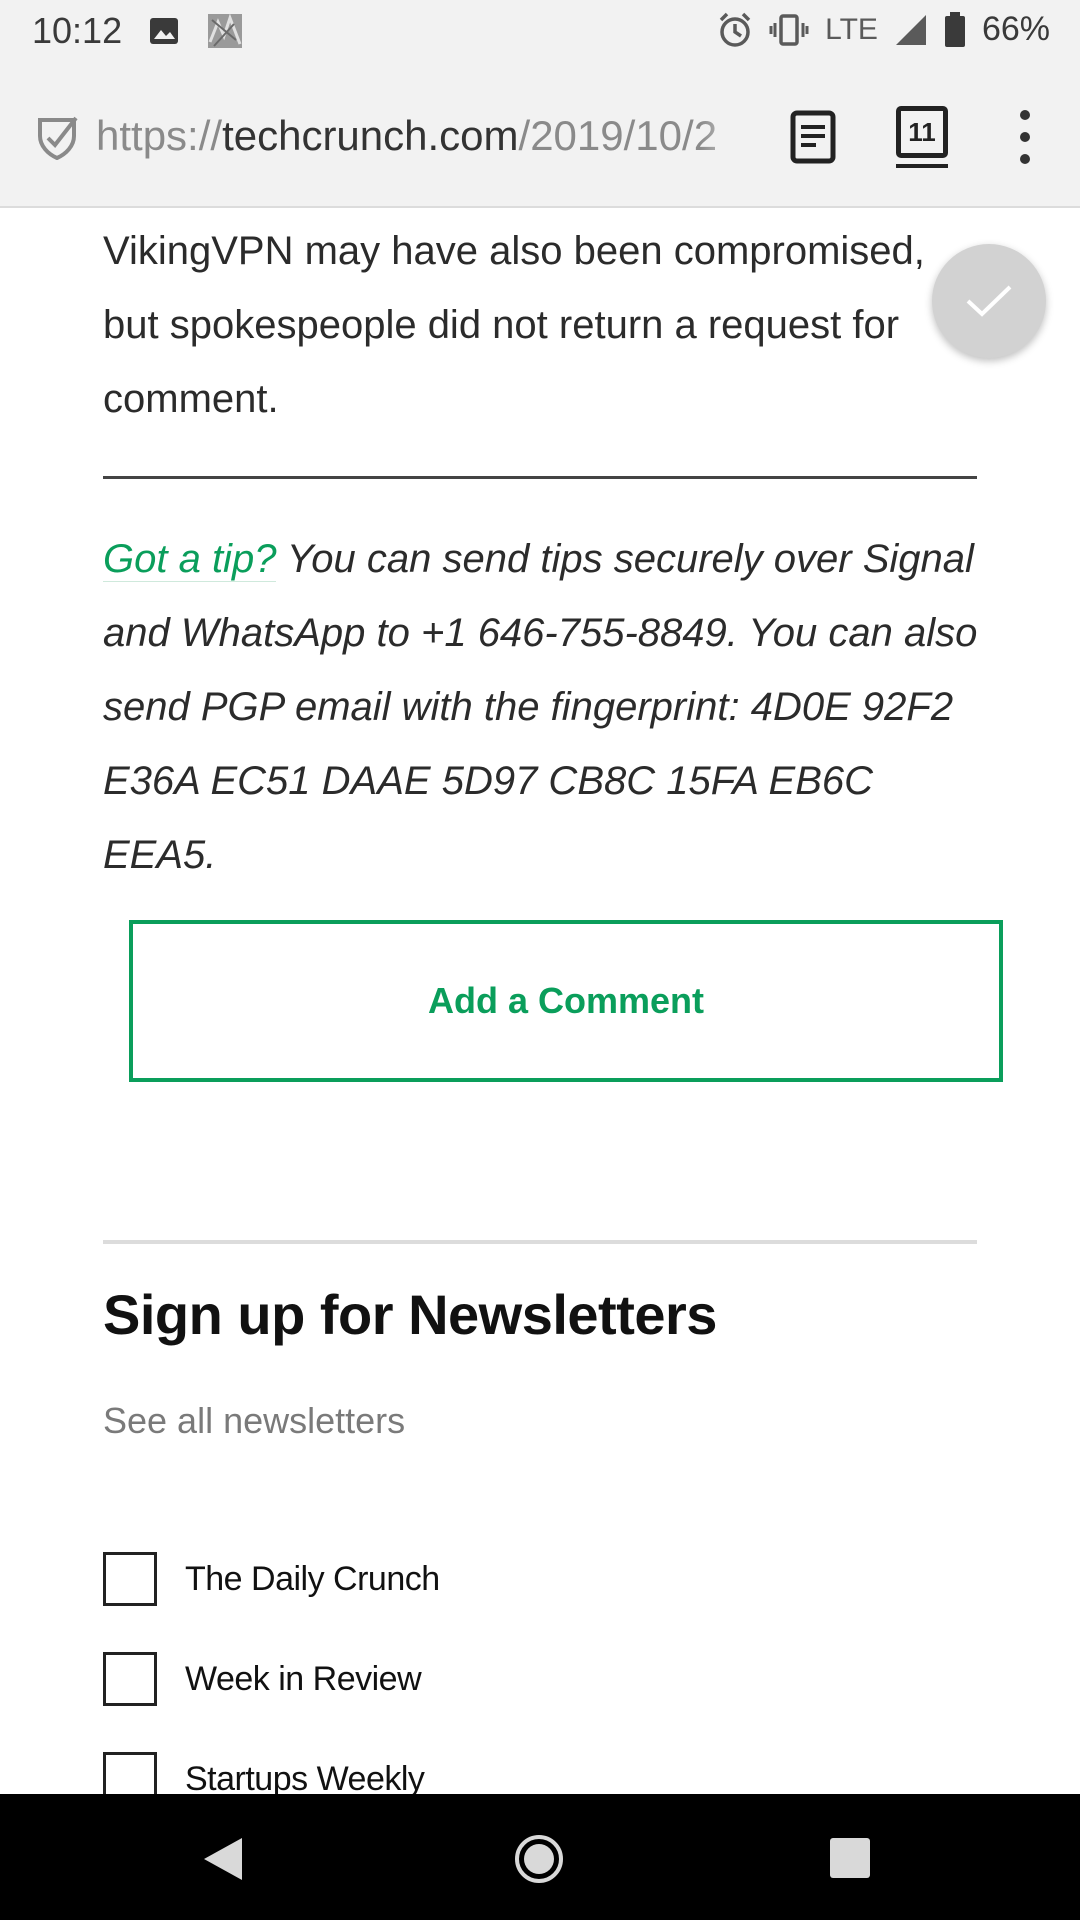 Image resolution: width=1080 pixels, height=1920 pixels. Describe the element at coordinates (789, 29) in the screenshot. I see `vibrate-icon` at that location.